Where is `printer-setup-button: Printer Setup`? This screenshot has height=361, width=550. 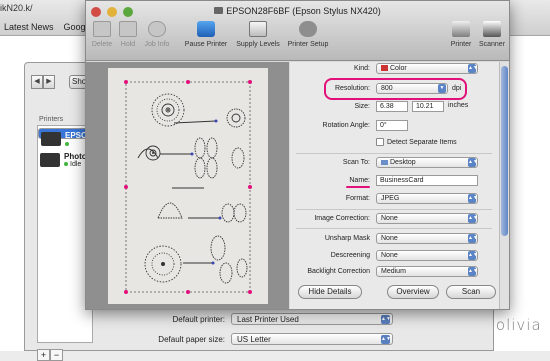
printer-setup-button: Printer Setup is located at coordinates (308, 34).